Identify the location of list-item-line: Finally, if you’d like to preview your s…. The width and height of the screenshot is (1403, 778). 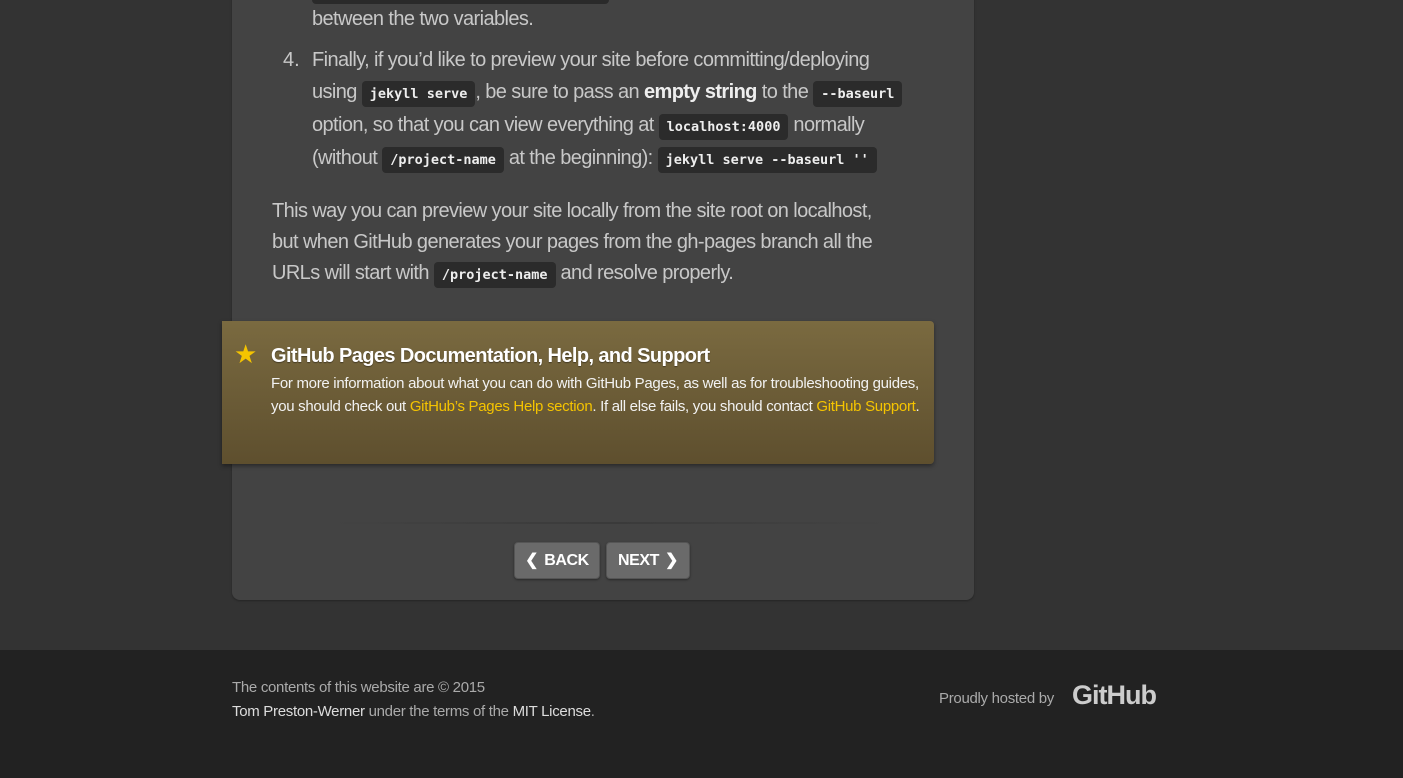
(591, 60).